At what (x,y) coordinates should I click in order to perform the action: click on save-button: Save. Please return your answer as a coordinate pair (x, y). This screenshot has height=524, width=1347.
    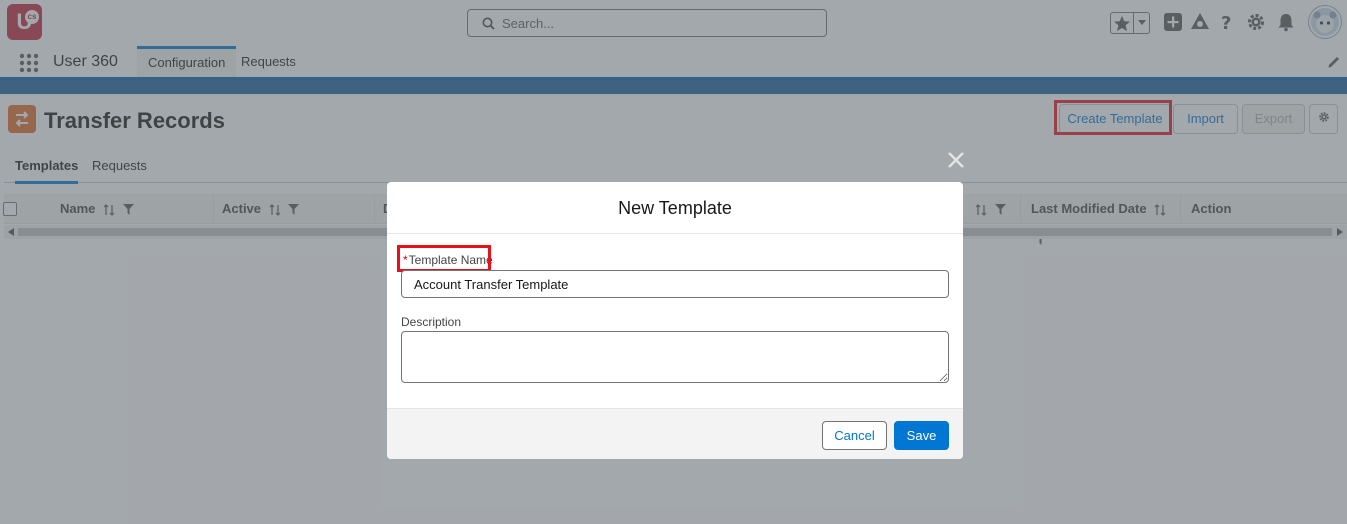
    Looking at the image, I should click on (921, 435).